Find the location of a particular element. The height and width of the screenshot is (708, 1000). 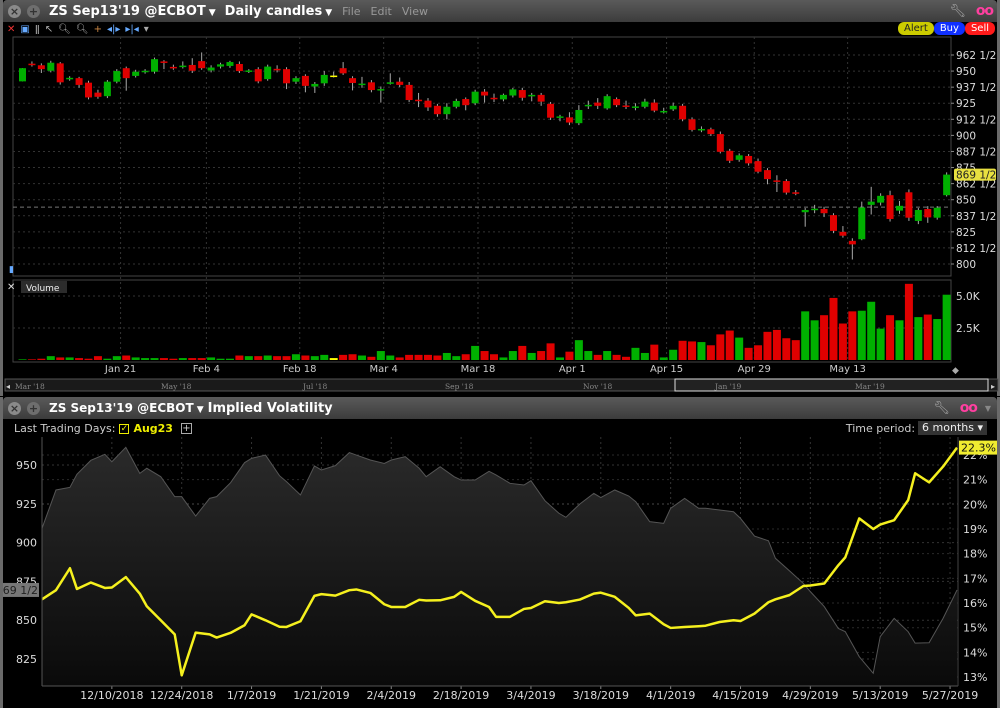

navigator-label: Sep '18 is located at coordinates (459, 386).